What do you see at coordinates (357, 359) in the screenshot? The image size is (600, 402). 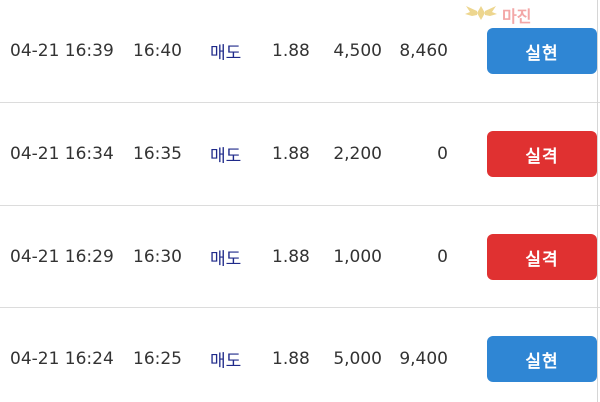 I see `bet-amount: 5,000` at bounding box center [357, 359].